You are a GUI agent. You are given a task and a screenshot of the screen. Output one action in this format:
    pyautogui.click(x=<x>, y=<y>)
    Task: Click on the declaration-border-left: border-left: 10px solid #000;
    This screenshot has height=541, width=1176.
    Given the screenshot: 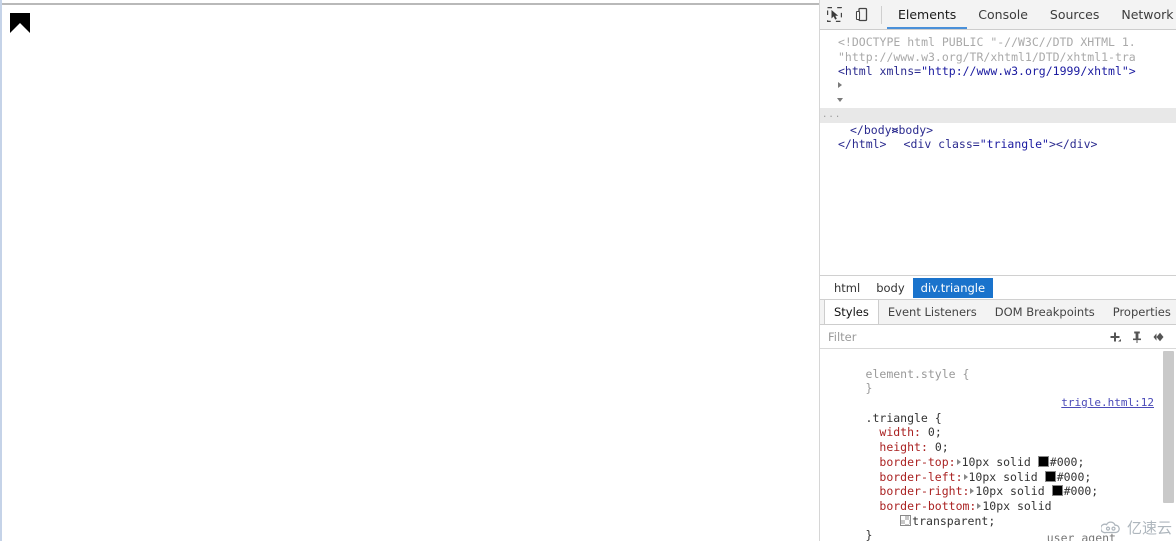 What is the action you would take?
    pyautogui.click(x=998, y=469)
    